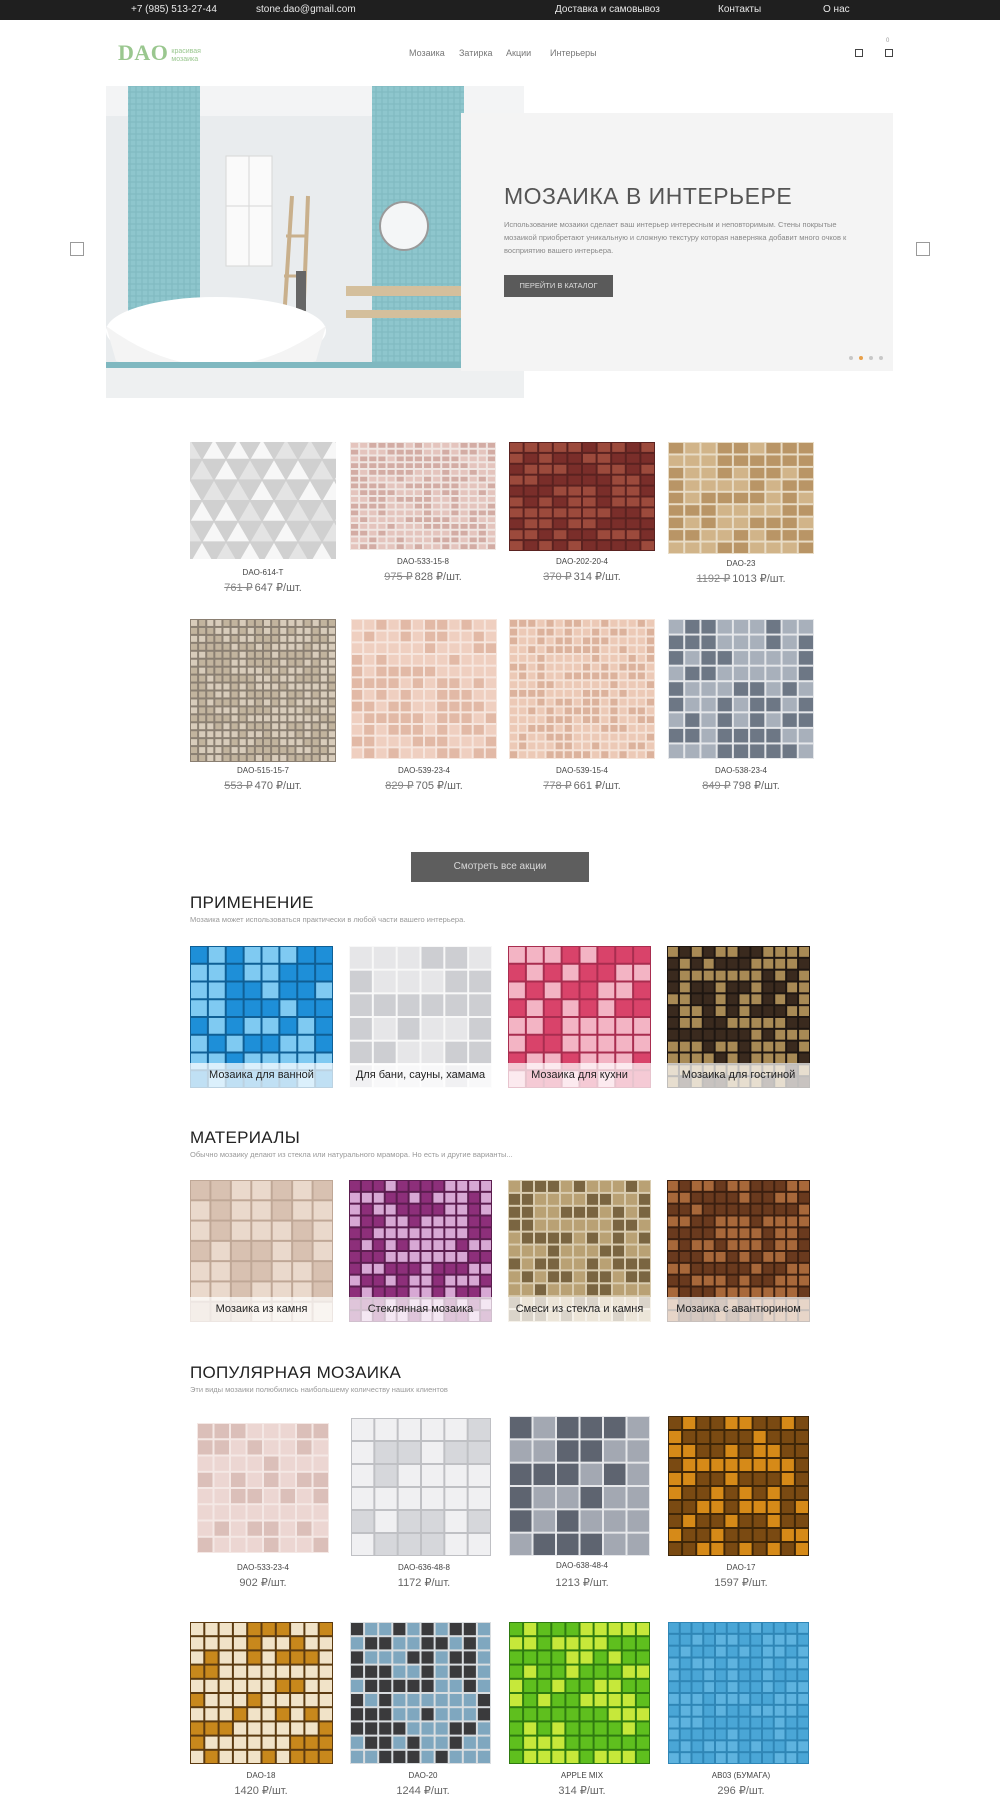 This screenshot has width=1000, height=1816. Describe the element at coordinates (500, 867) in the screenshot. I see `all-sales-button: Смотреть все акции` at that location.